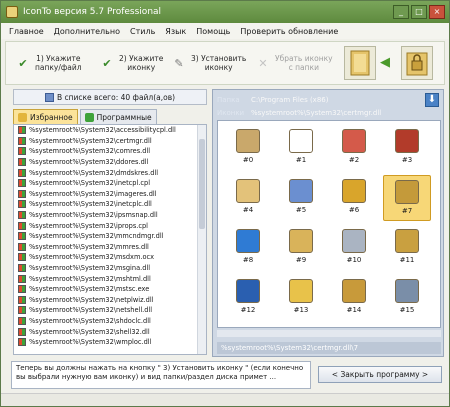 The image size is (450, 407). I want to click on step1-label: 1) Укажите папку/файл, so click(58, 63).